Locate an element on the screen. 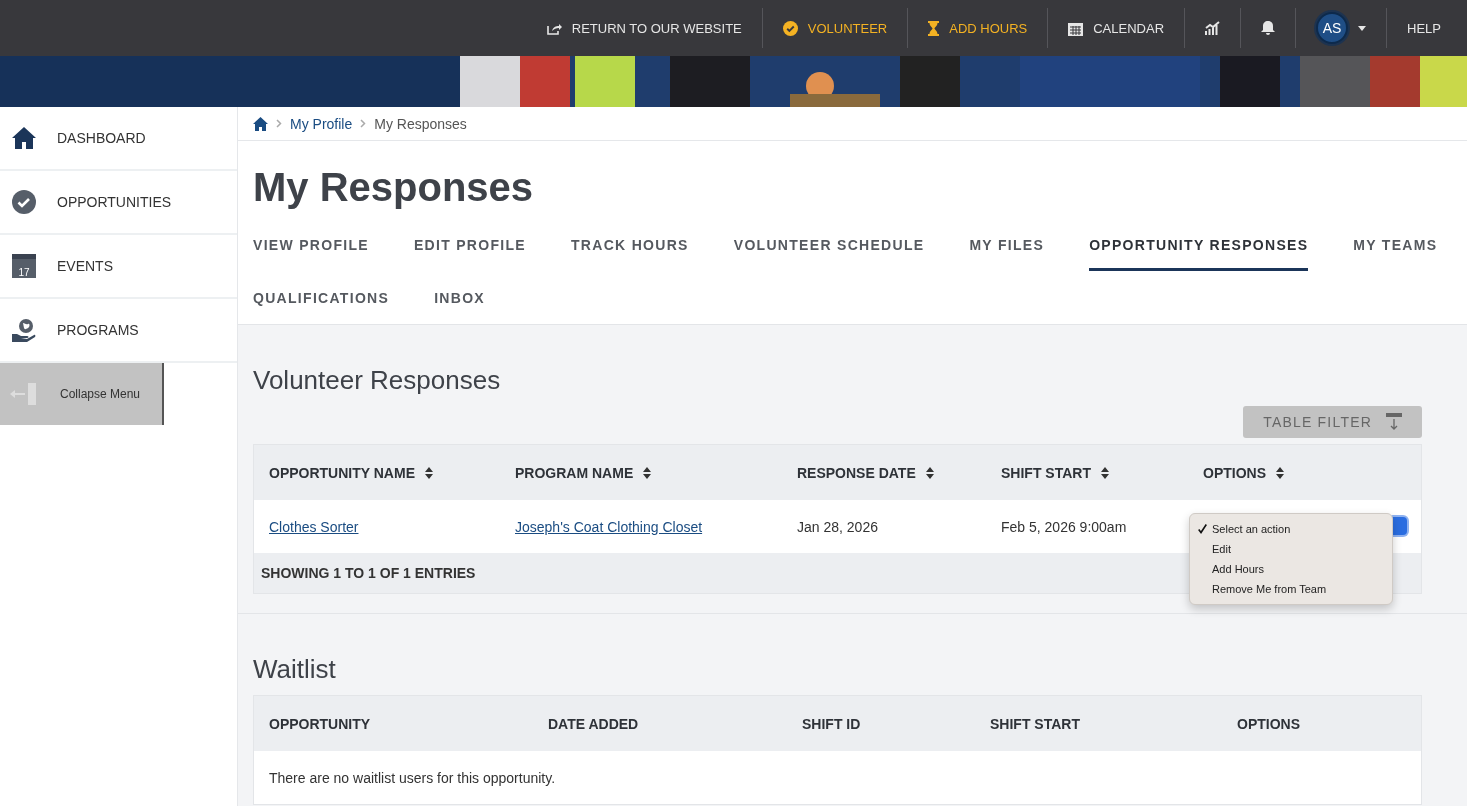 Image resolution: width=1467 pixels, height=806 pixels. caret-icon is located at coordinates (1362, 28).